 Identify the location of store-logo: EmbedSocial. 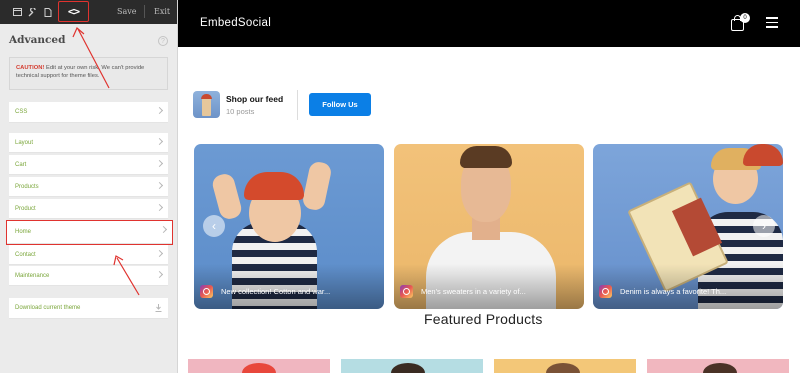
(235, 23).